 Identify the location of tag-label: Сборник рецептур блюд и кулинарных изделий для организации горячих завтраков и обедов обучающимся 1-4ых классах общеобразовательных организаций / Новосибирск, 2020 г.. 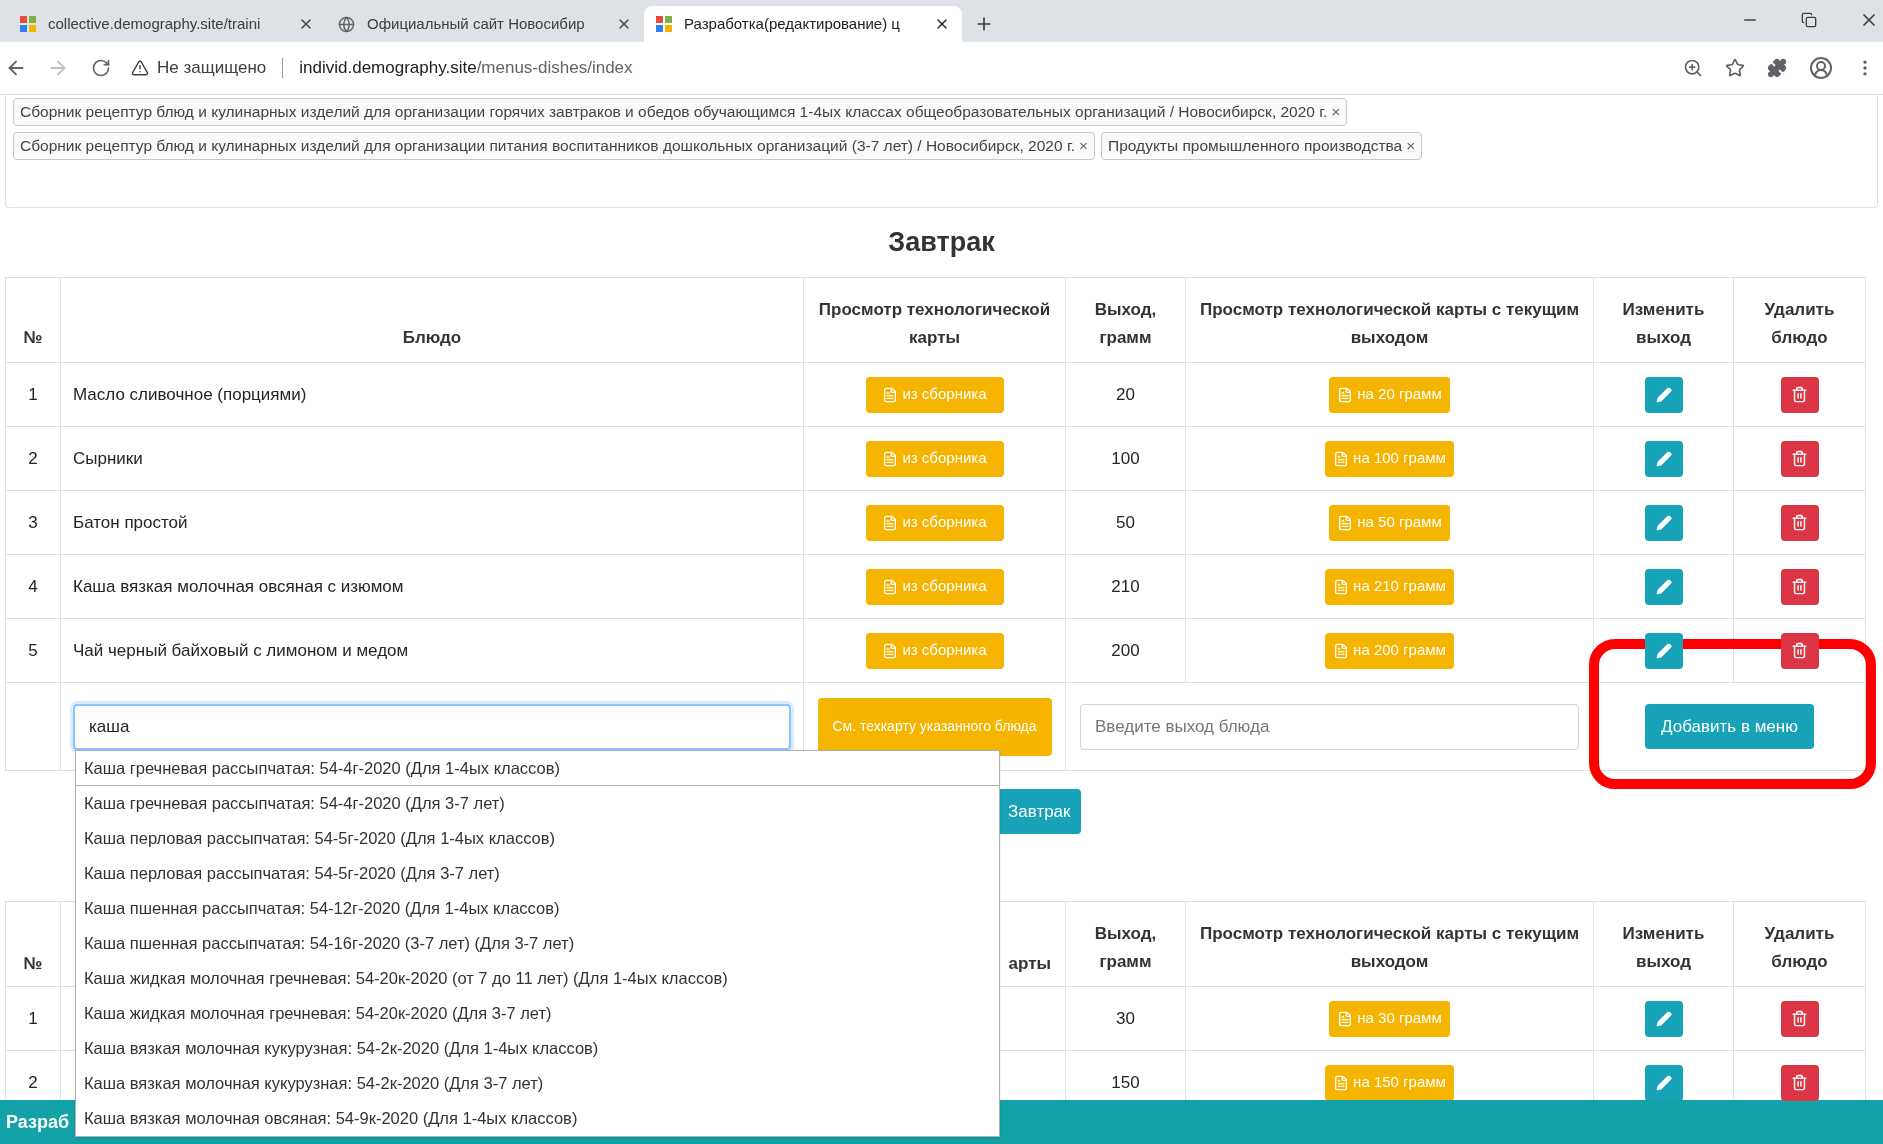
(674, 112).